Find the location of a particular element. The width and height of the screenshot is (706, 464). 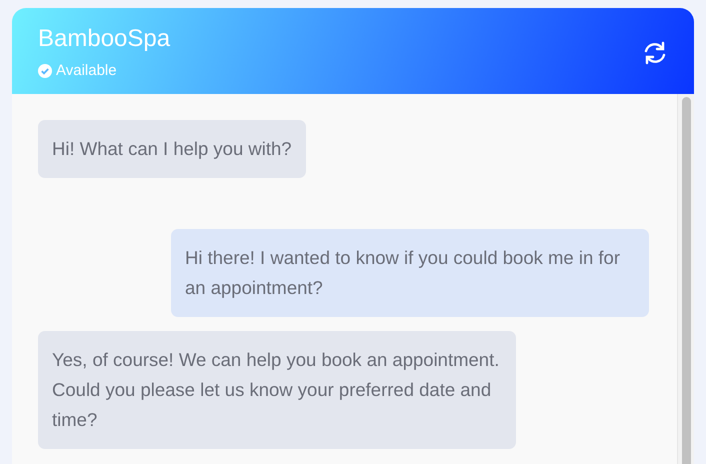

scrollbar-thumb is located at coordinates (686, 280).